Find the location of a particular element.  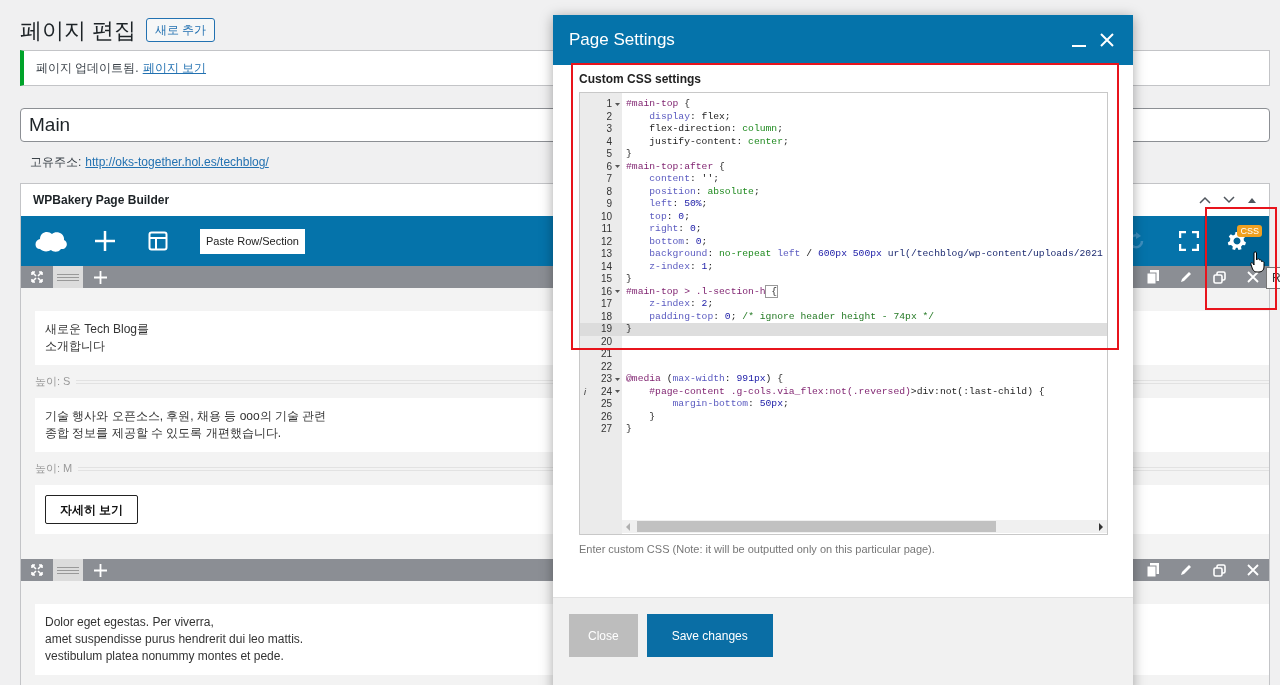

line-number: 24 is located at coordinates (605, 391).